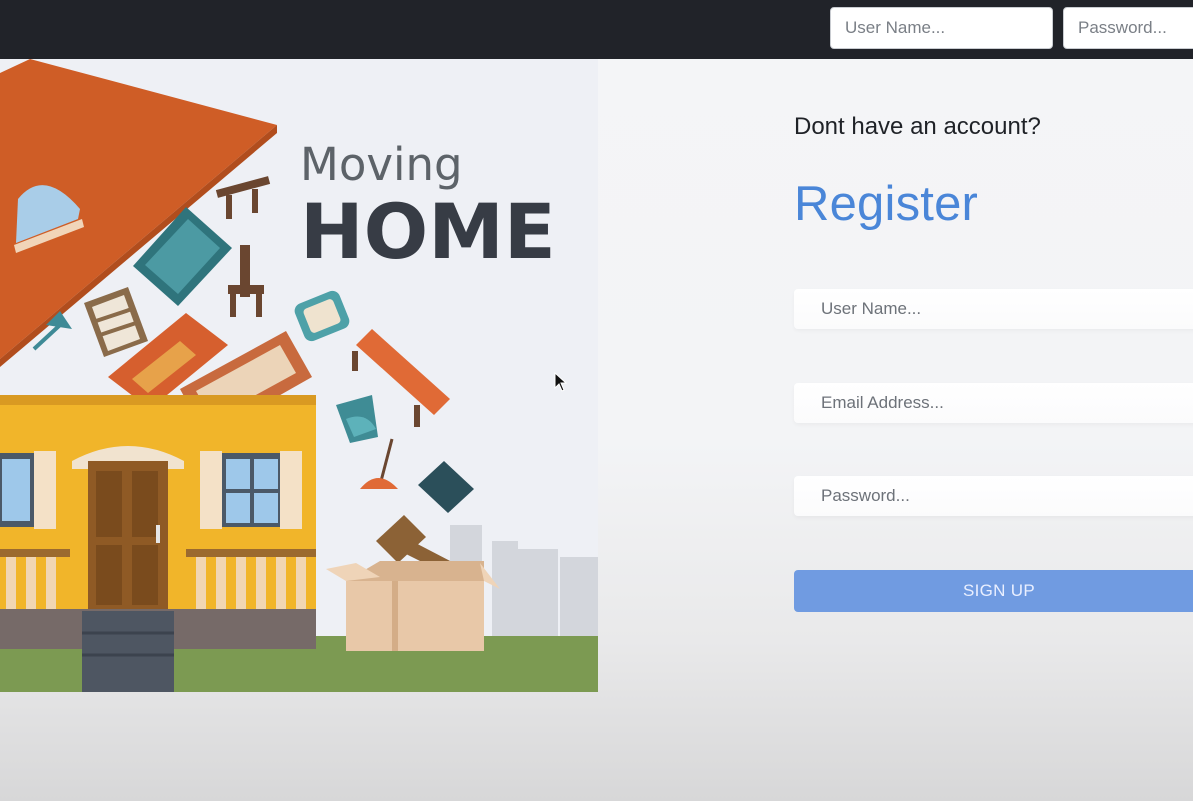 This screenshot has height=801, width=1193. I want to click on account-prompt: Dont have an account?, so click(917, 126).